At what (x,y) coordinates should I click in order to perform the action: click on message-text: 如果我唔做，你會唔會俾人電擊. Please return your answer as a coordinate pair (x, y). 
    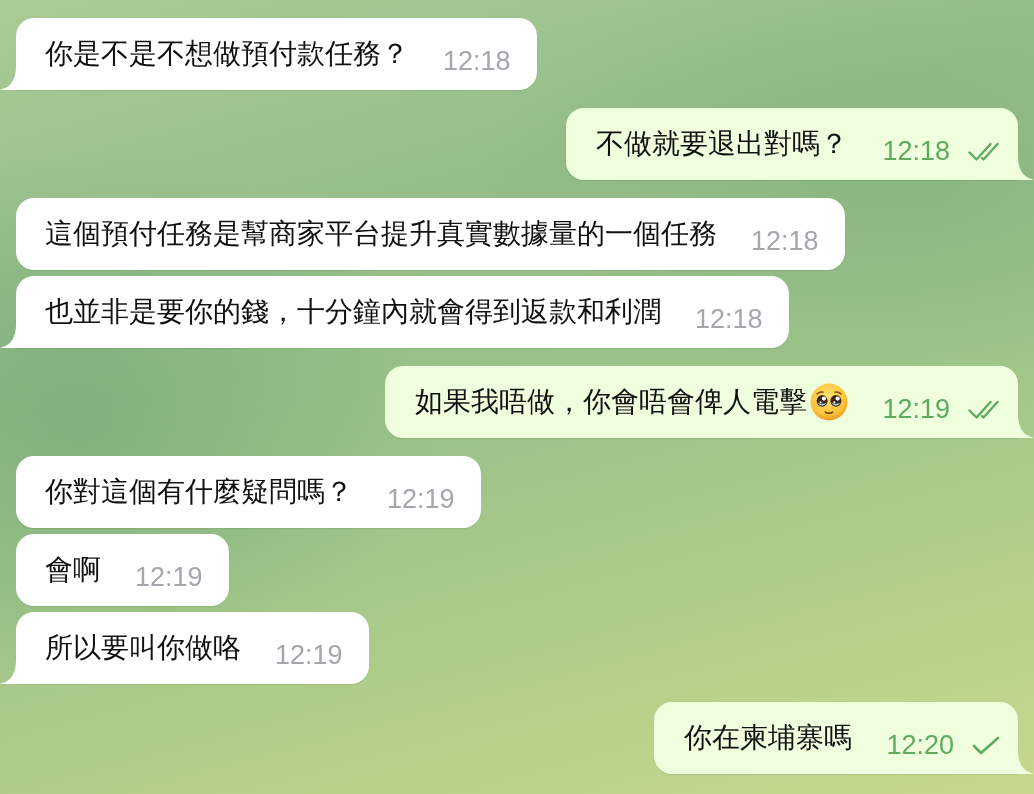
    Looking at the image, I should click on (611, 402).